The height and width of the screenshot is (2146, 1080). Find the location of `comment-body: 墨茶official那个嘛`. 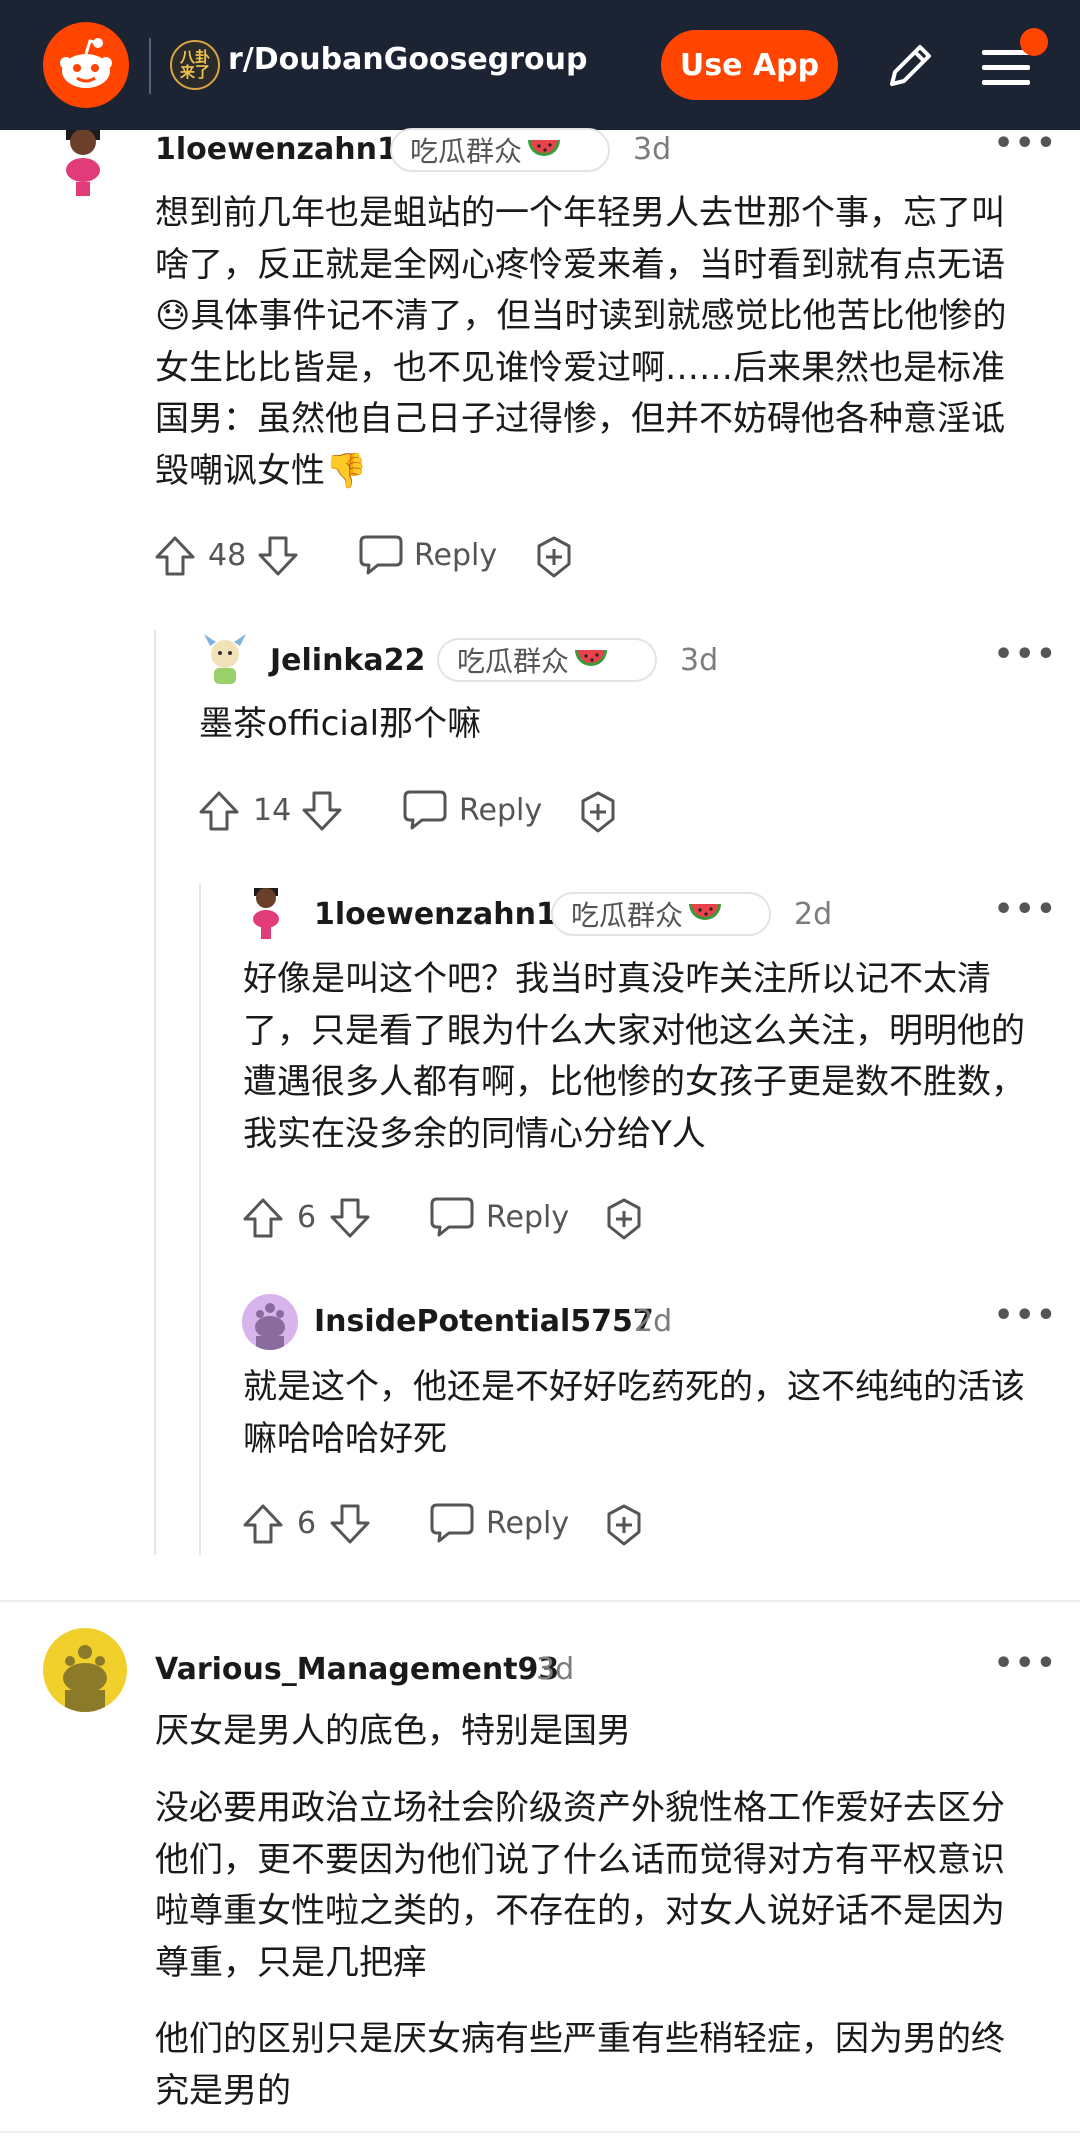

comment-body: 墨茶official那个嘛 is located at coordinates (340, 724).